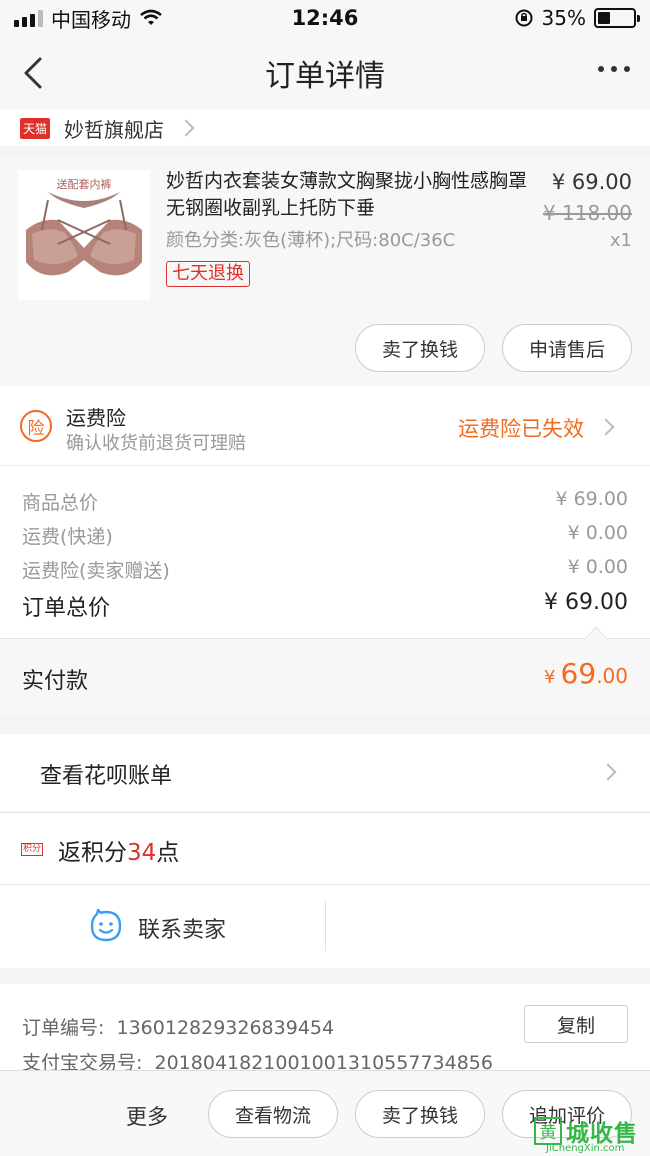 Image resolution: width=650 pixels, height=1156 pixels. What do you see at coordinates (142, 853) in the screenshot?
I see `points-number: 34` at bounding box center [142, 853].